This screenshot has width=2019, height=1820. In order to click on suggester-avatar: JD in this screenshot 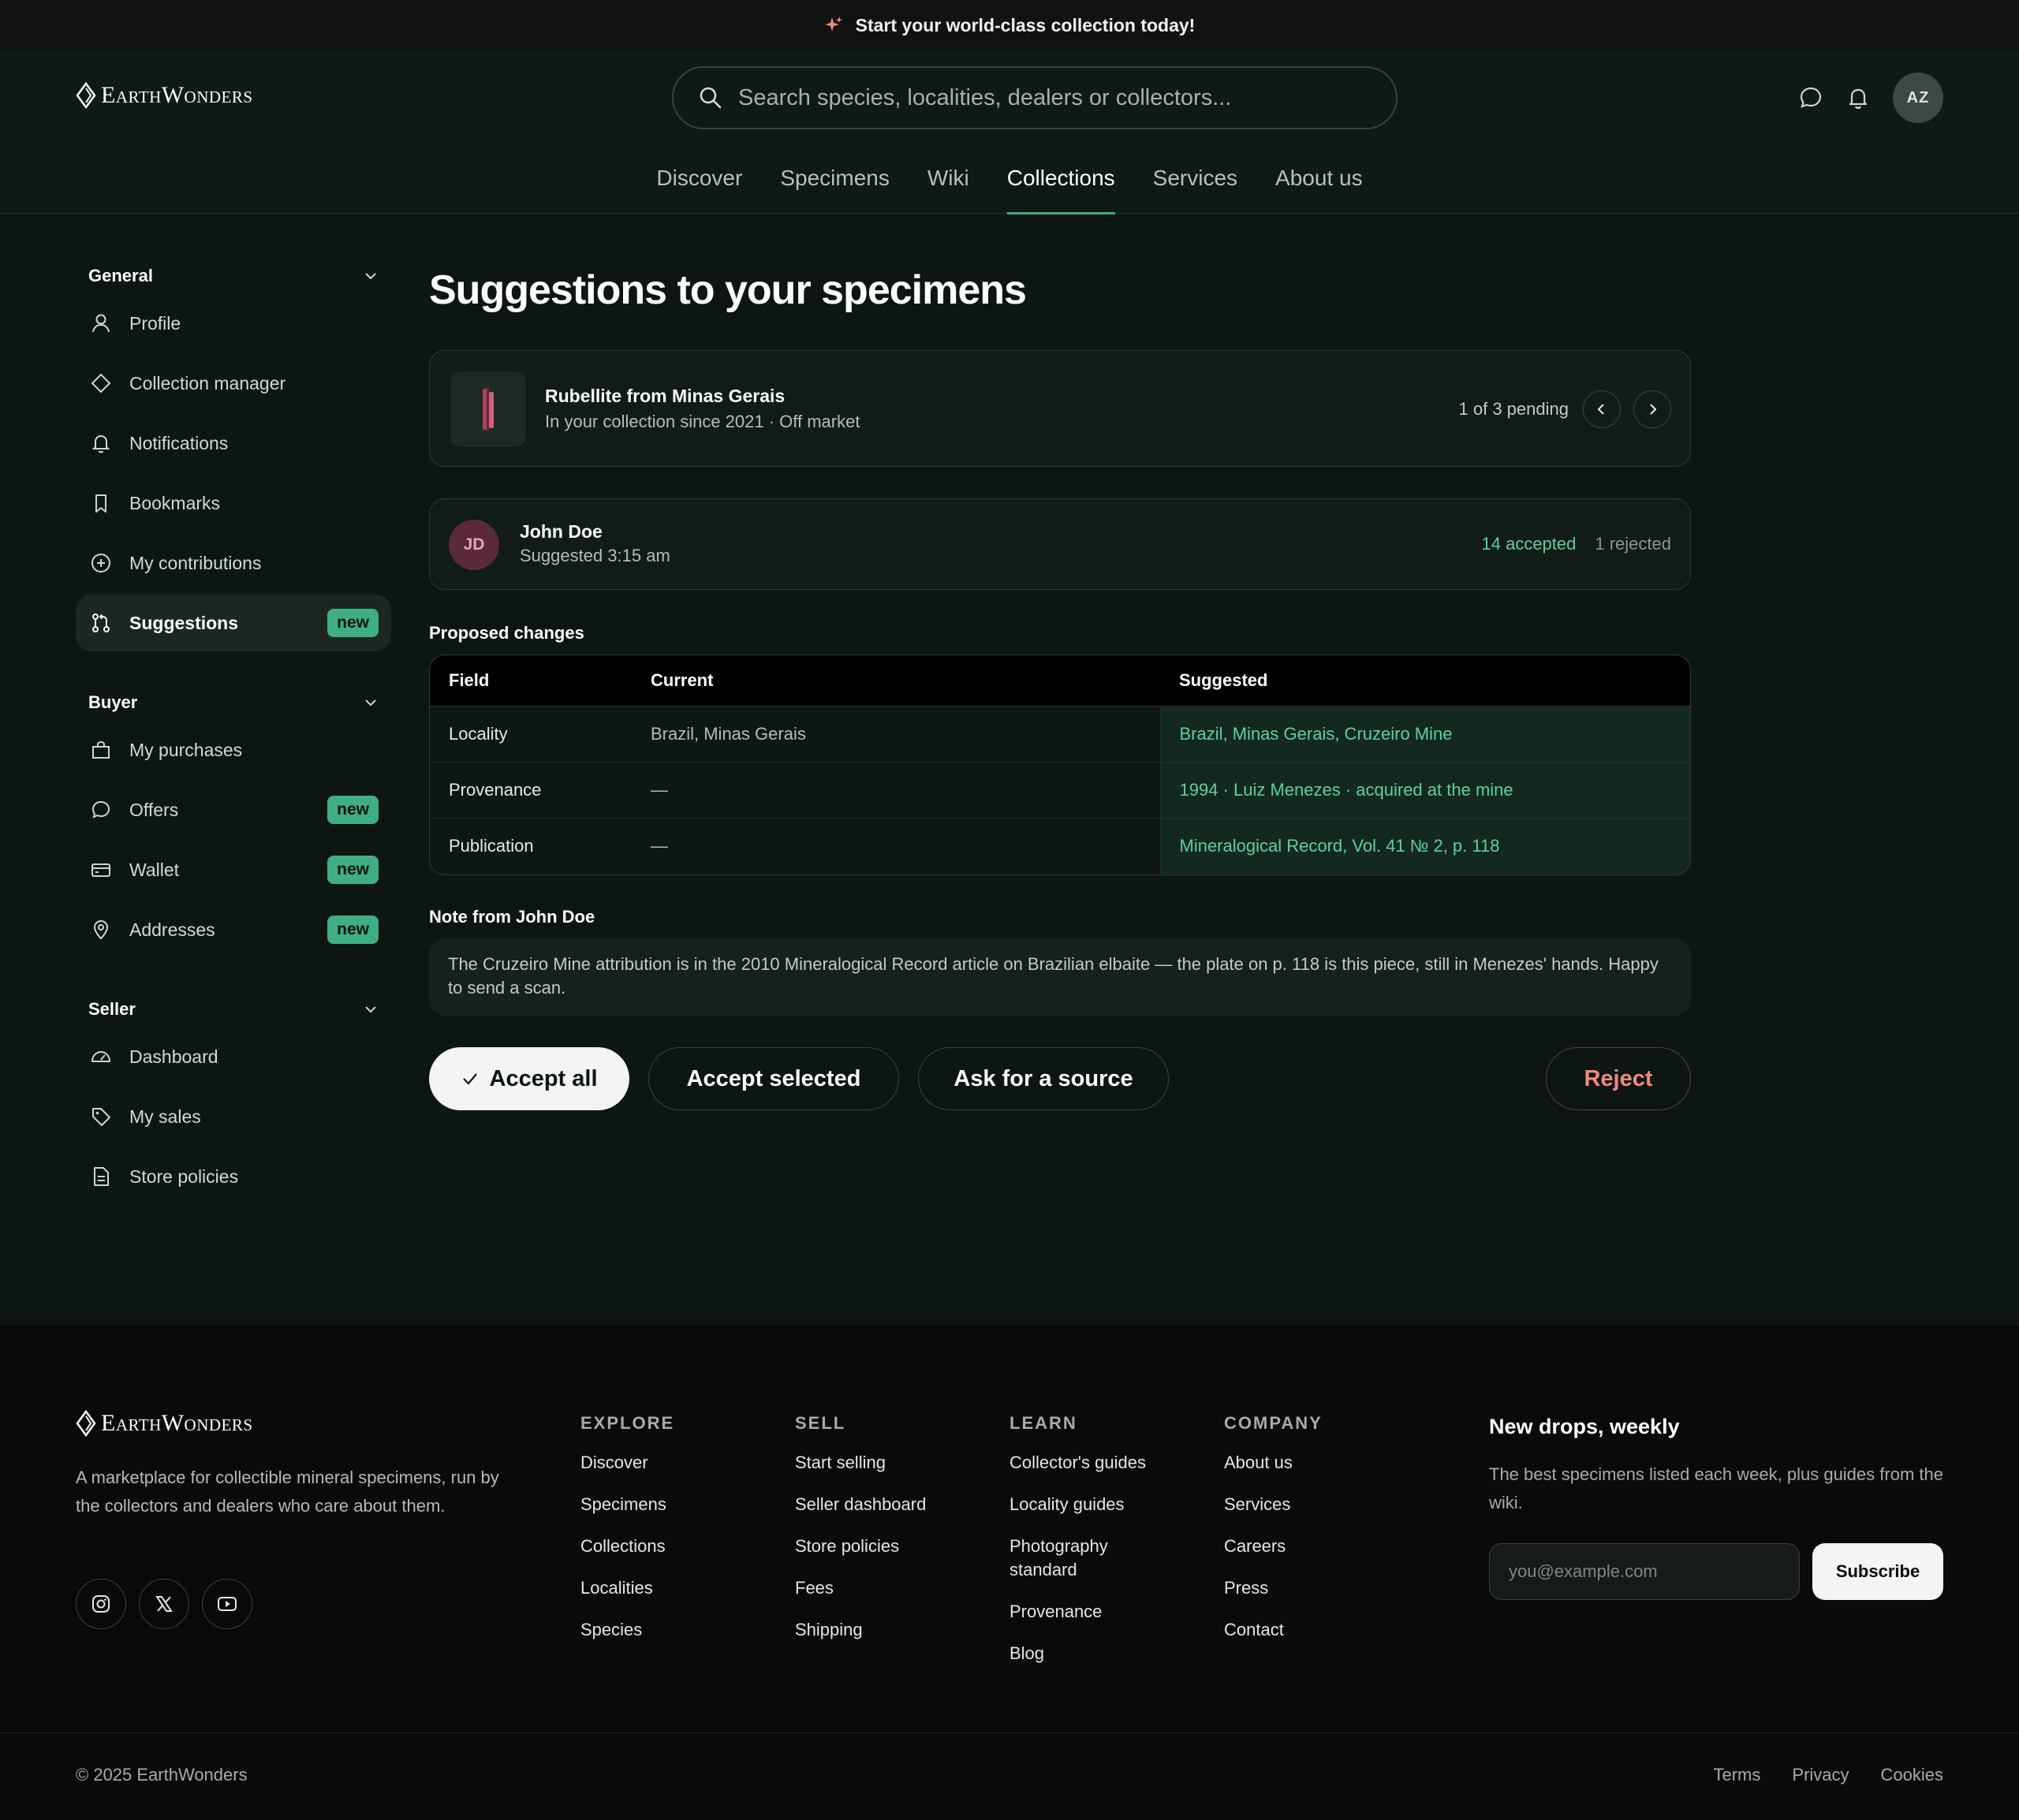, I will do `click(474, 545)`.